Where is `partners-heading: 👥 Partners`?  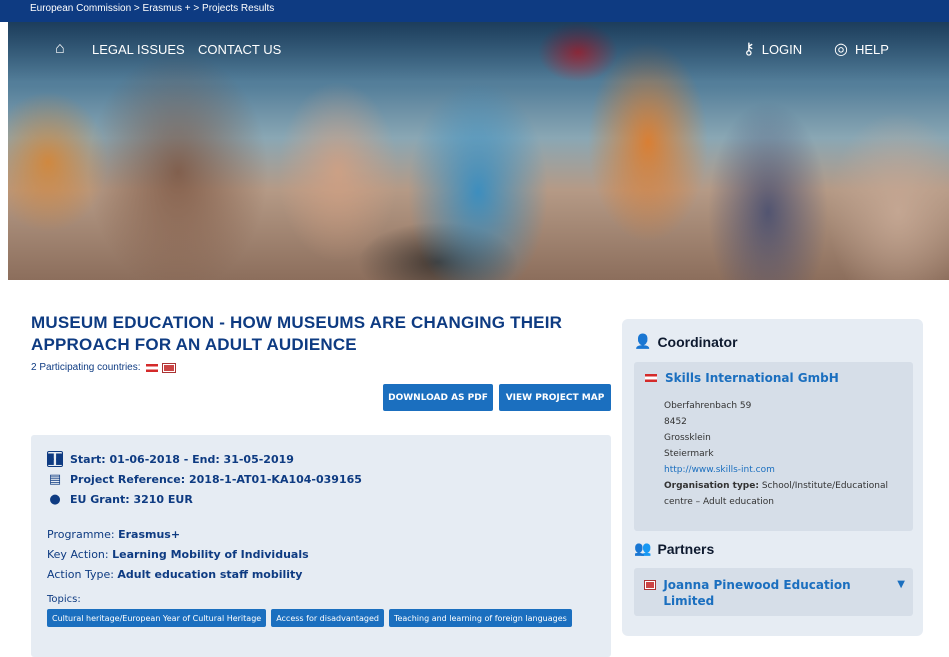 partners-heading: 👥 Partners is located at coordinates (674, 548).